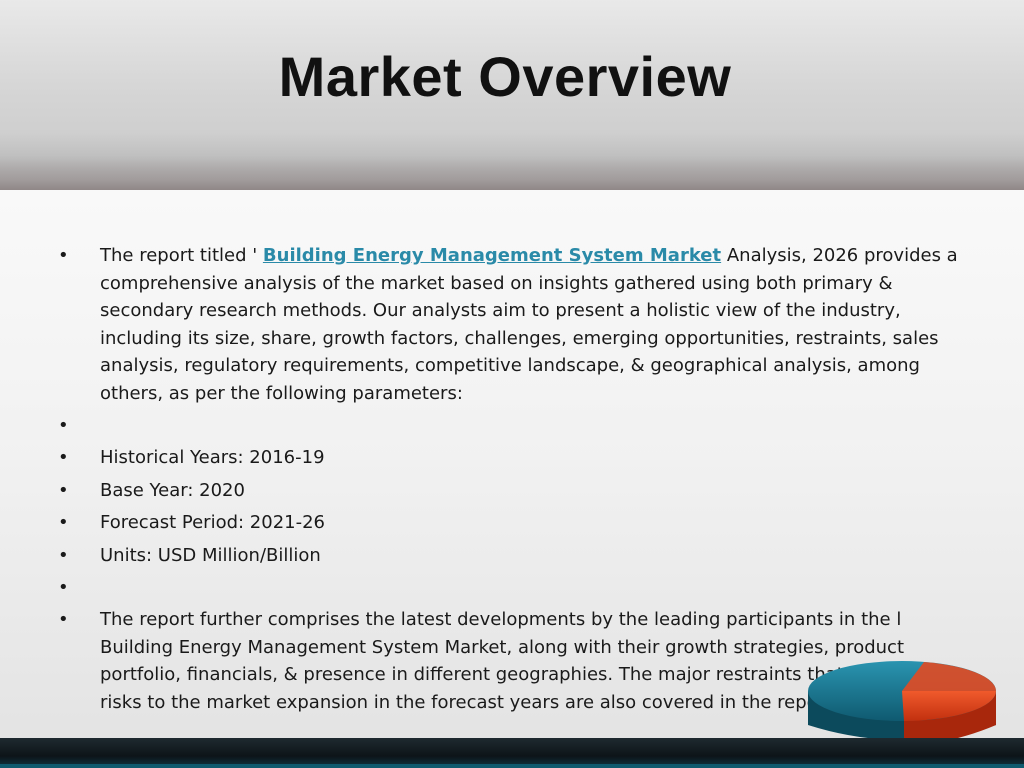 Image resolution: width=1024 pixels, height=768 pixels. What do you see at coordinates (172, 490) in the screenshot?
I see `parameter-base-year: Base Year: 2020` at bounding box center [172, 490].